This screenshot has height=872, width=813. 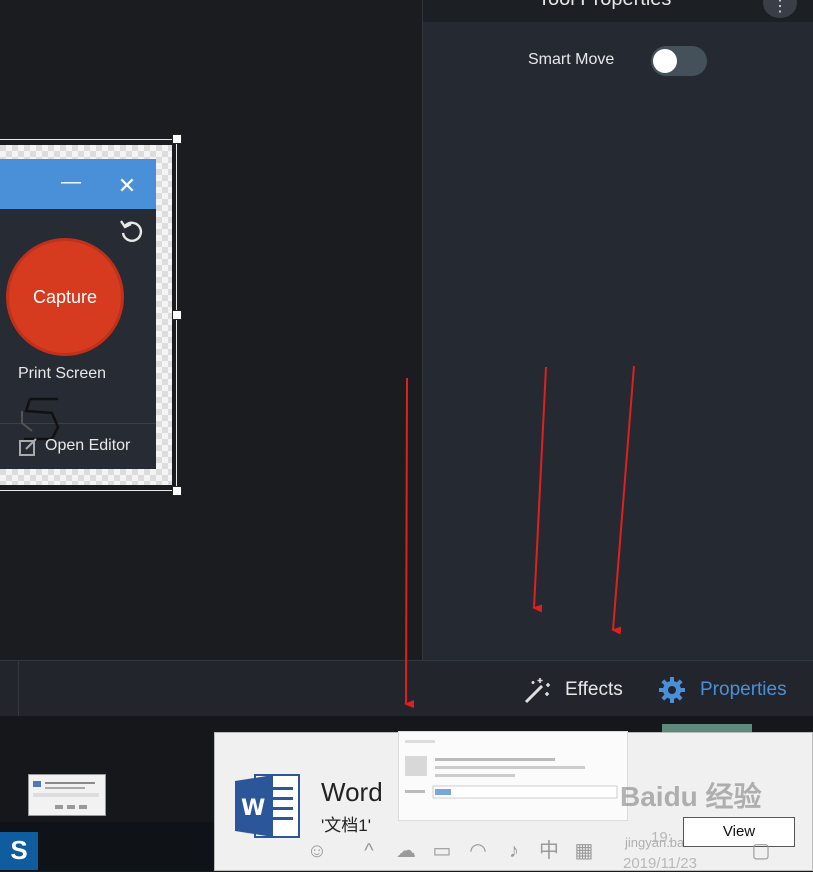 I want to click on thumbnail-preview, so click(x=66, y=795).